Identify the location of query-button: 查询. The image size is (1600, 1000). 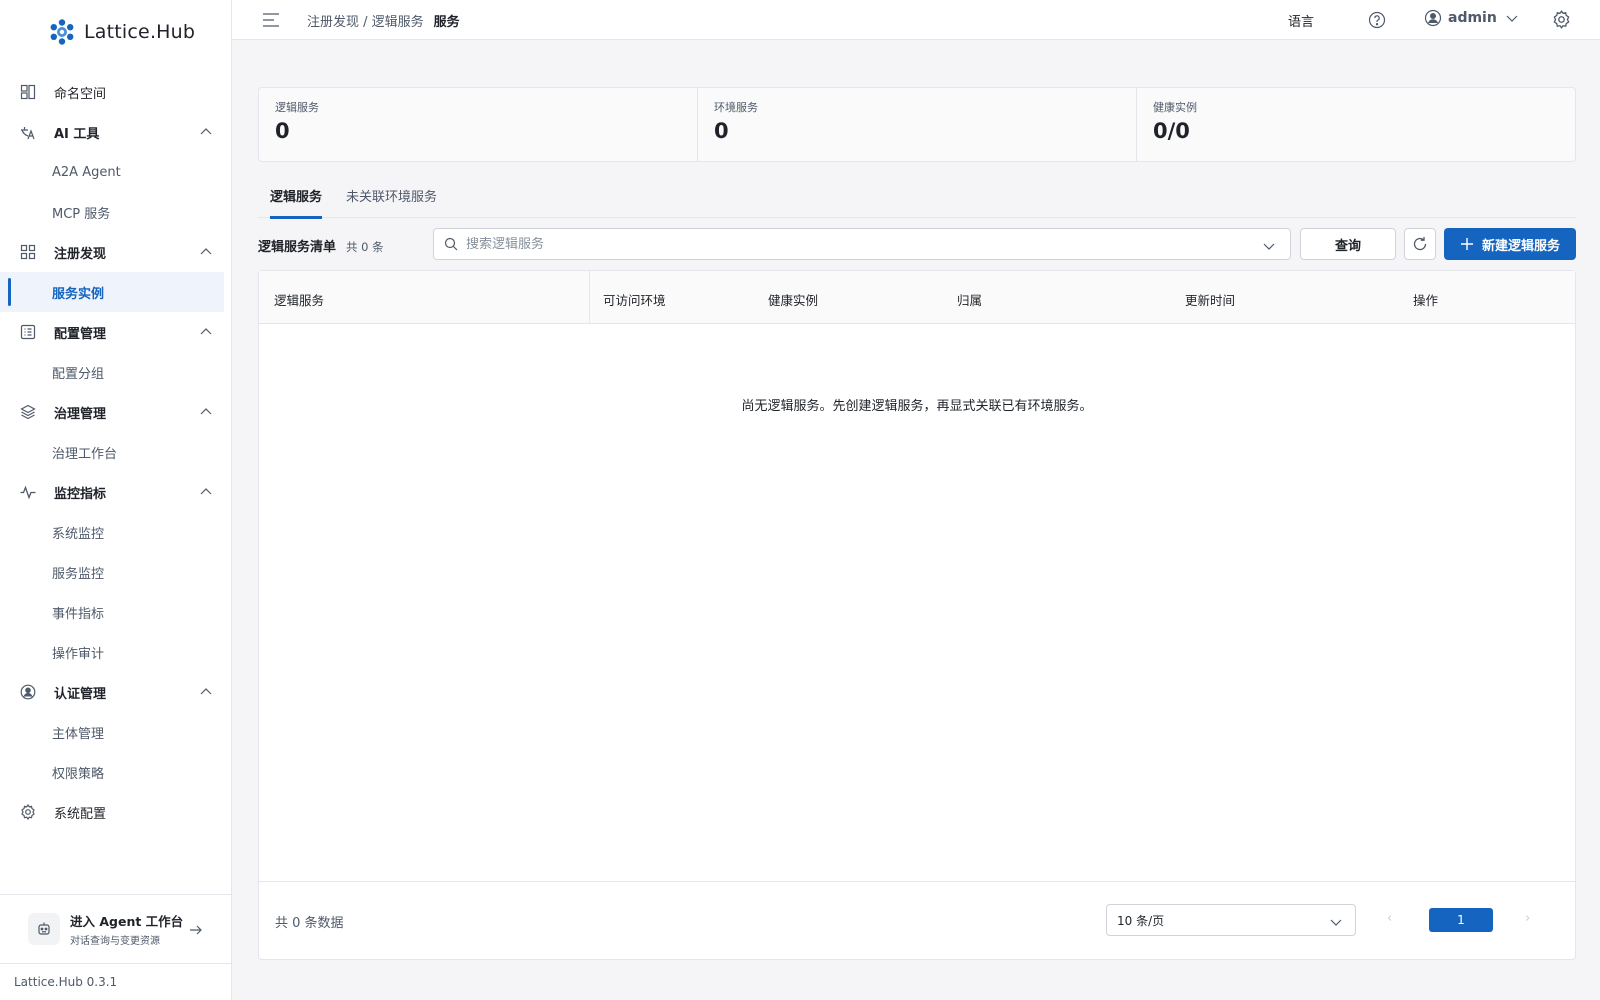
(1348, 244).